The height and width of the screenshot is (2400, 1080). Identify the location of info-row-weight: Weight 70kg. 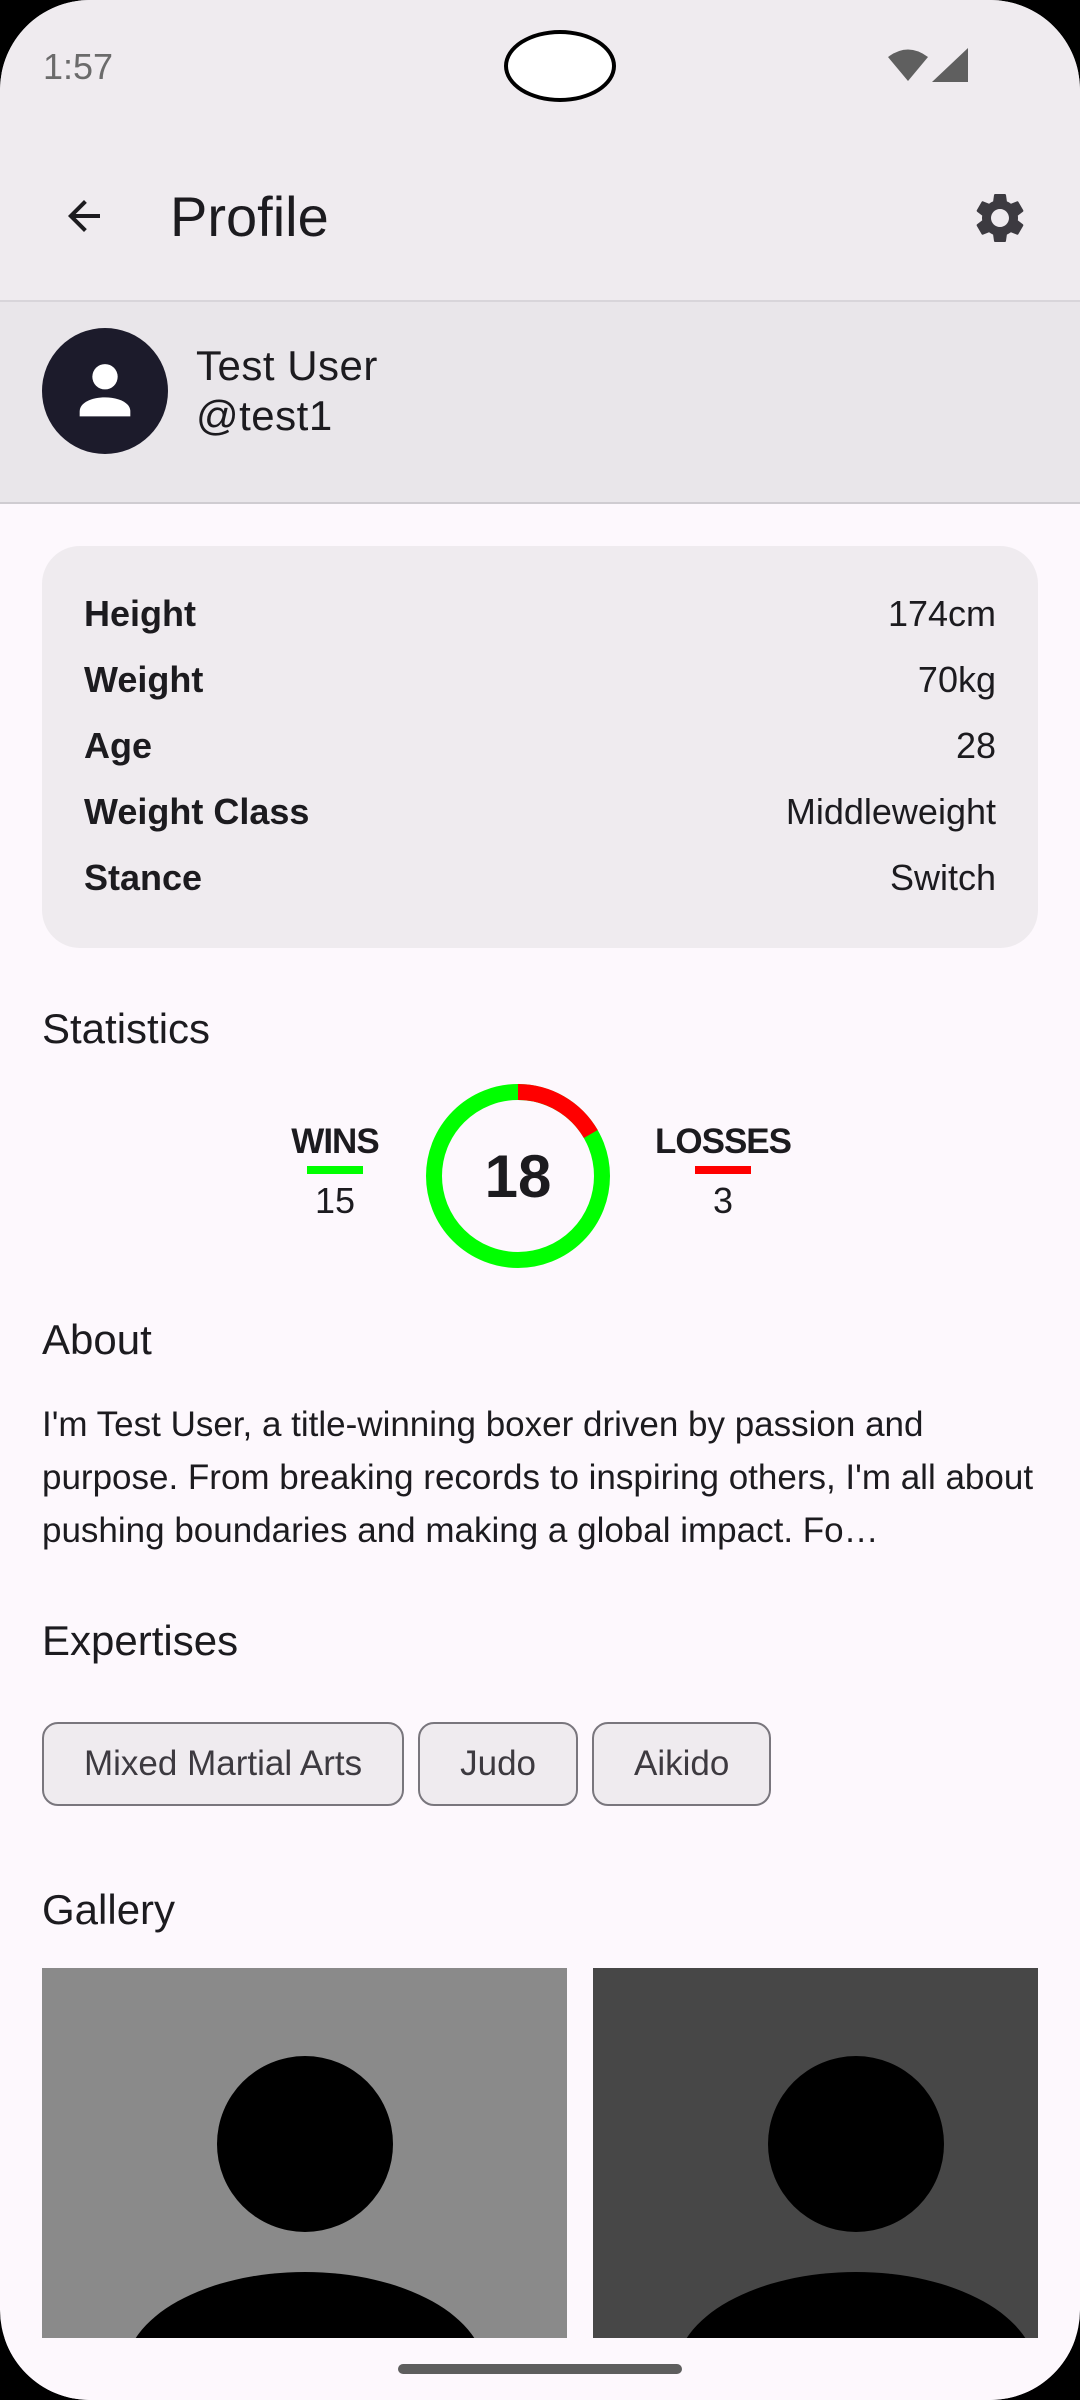
(540, 680).